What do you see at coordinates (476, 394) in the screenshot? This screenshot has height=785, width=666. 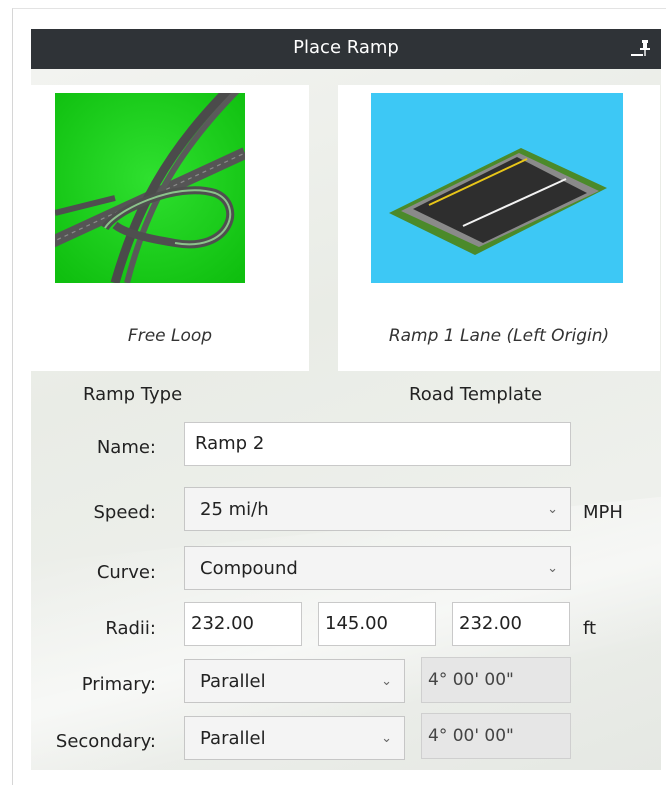 I see `road-template-label: Road Template` at bounding box center [476, 394].